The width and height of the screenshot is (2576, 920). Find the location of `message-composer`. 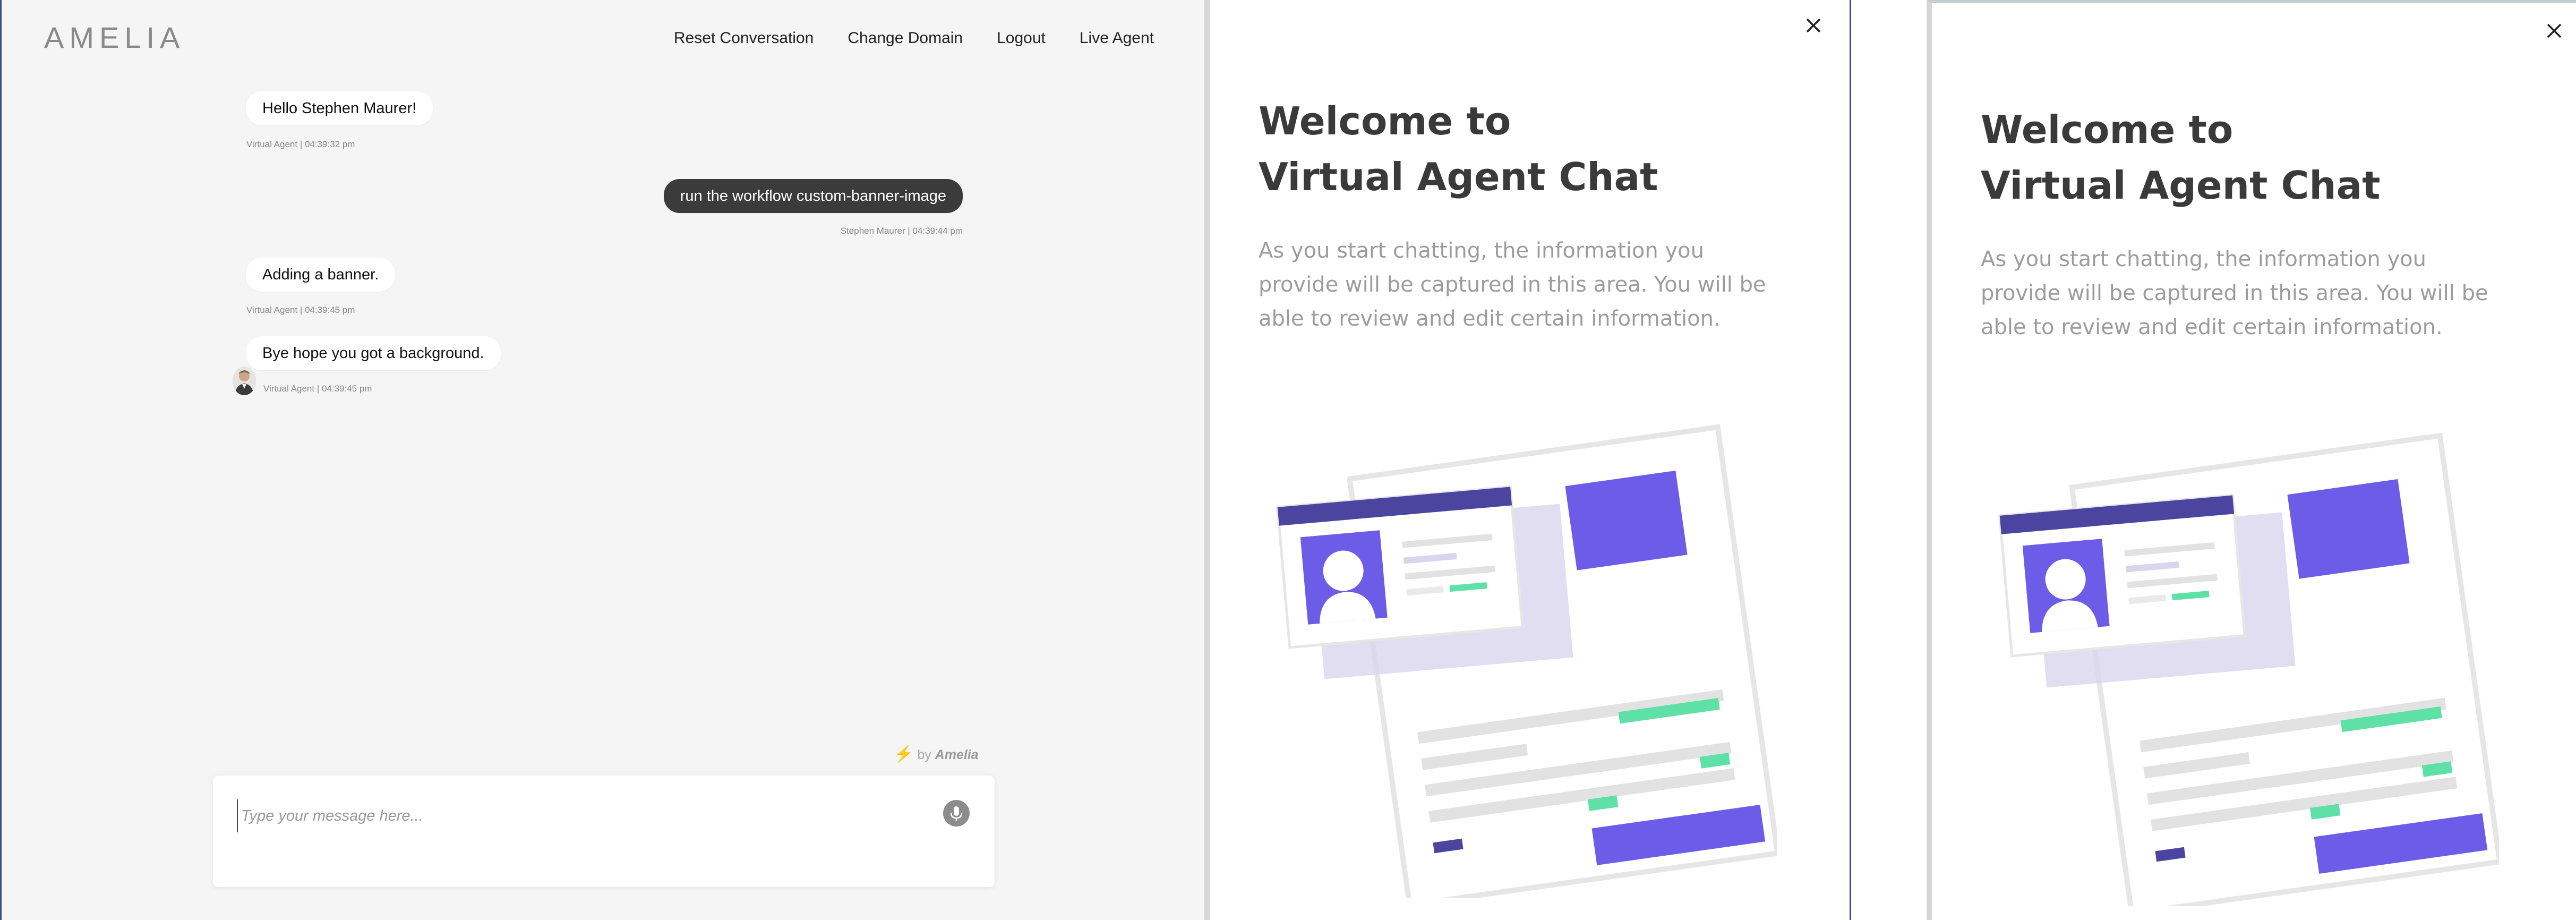

message-composer is located at coordinates (604, 831).